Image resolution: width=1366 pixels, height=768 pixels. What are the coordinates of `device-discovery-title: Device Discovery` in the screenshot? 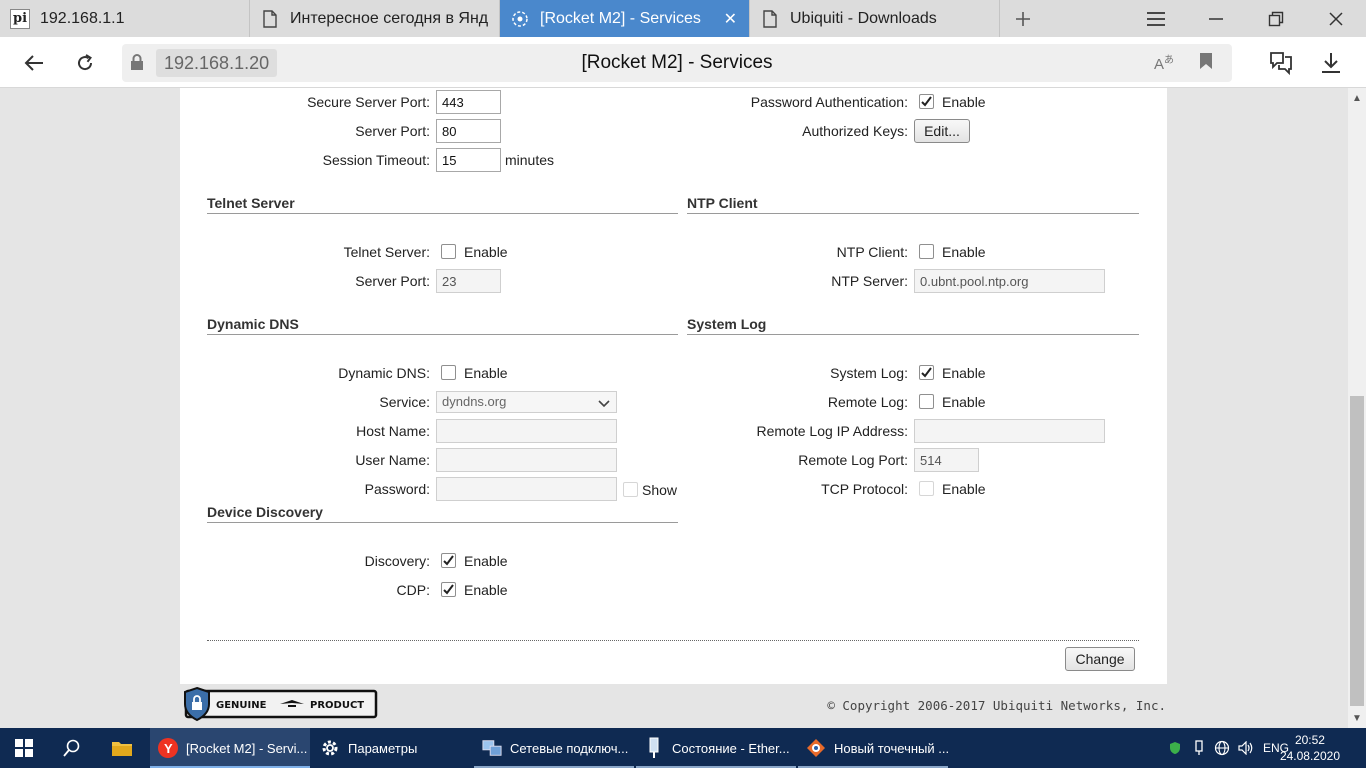 It's located at (265, 512).